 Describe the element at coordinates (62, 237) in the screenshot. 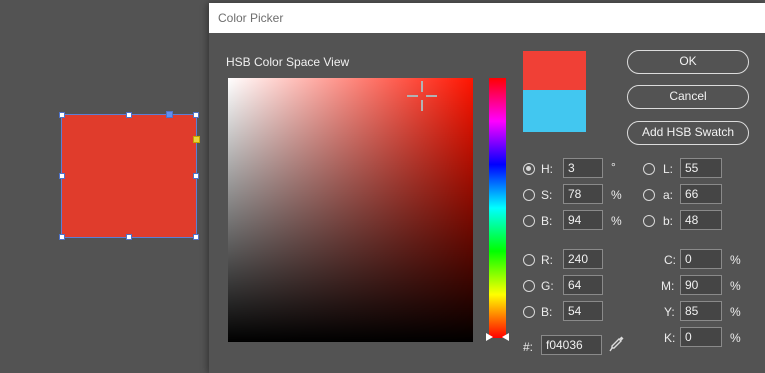

I see `resize-handle-bottom-left` at that location.